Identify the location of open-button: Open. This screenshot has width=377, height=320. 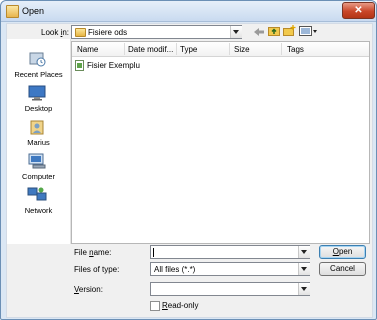
(342, 252).